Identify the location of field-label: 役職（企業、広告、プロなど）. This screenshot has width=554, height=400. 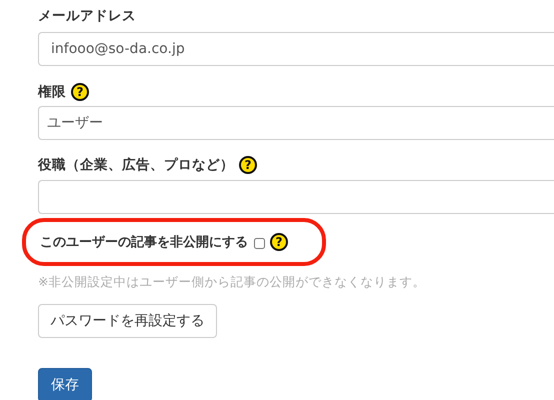
(136, 165).